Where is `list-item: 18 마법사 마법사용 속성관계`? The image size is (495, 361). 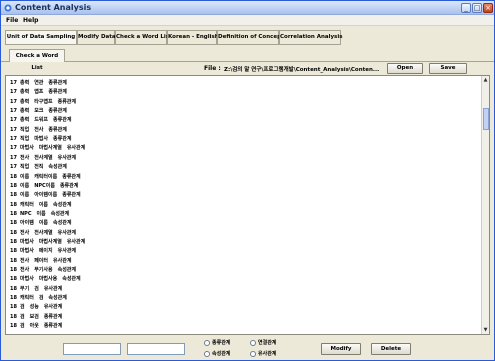
list-item: 18 마법사 마법사용 속성관계 is located at coordinates (48, 279).